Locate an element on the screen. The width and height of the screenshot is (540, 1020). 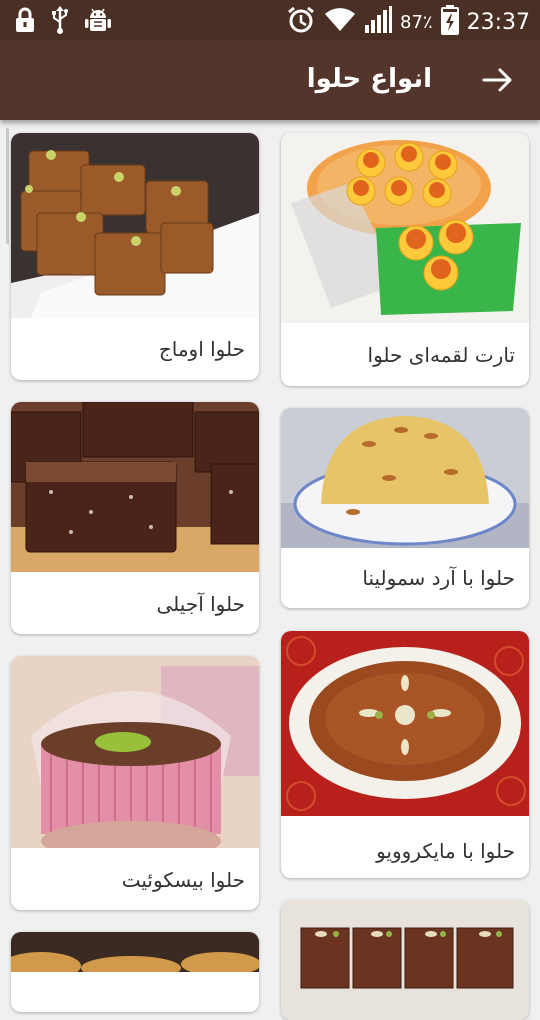
page-title: انواع حلوا is located at coordinates (369, 79).